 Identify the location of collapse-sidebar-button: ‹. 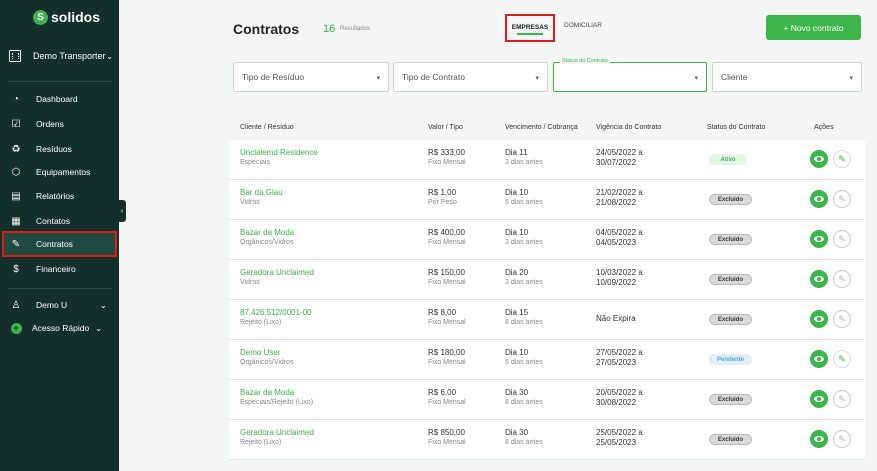
(122, 211).